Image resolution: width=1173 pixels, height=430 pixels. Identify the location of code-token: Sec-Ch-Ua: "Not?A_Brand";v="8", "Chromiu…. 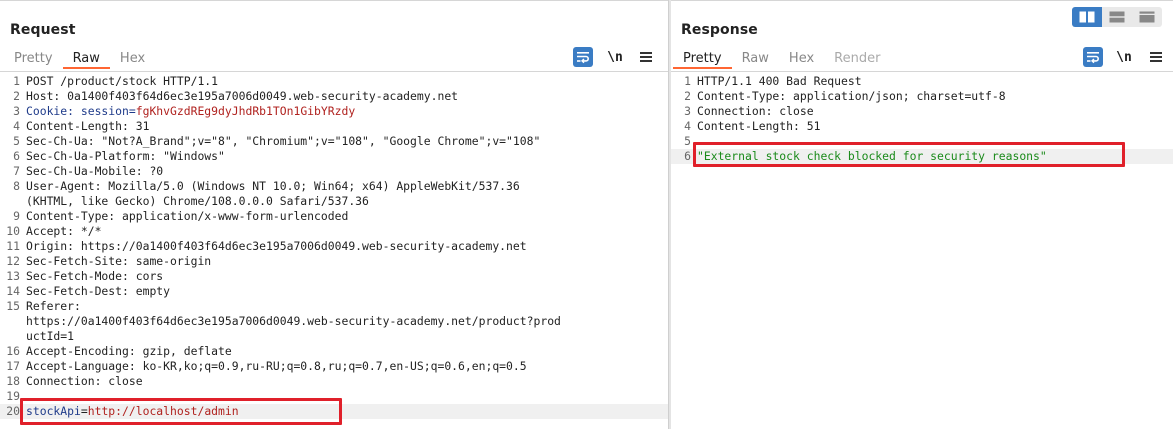
(283, 141).